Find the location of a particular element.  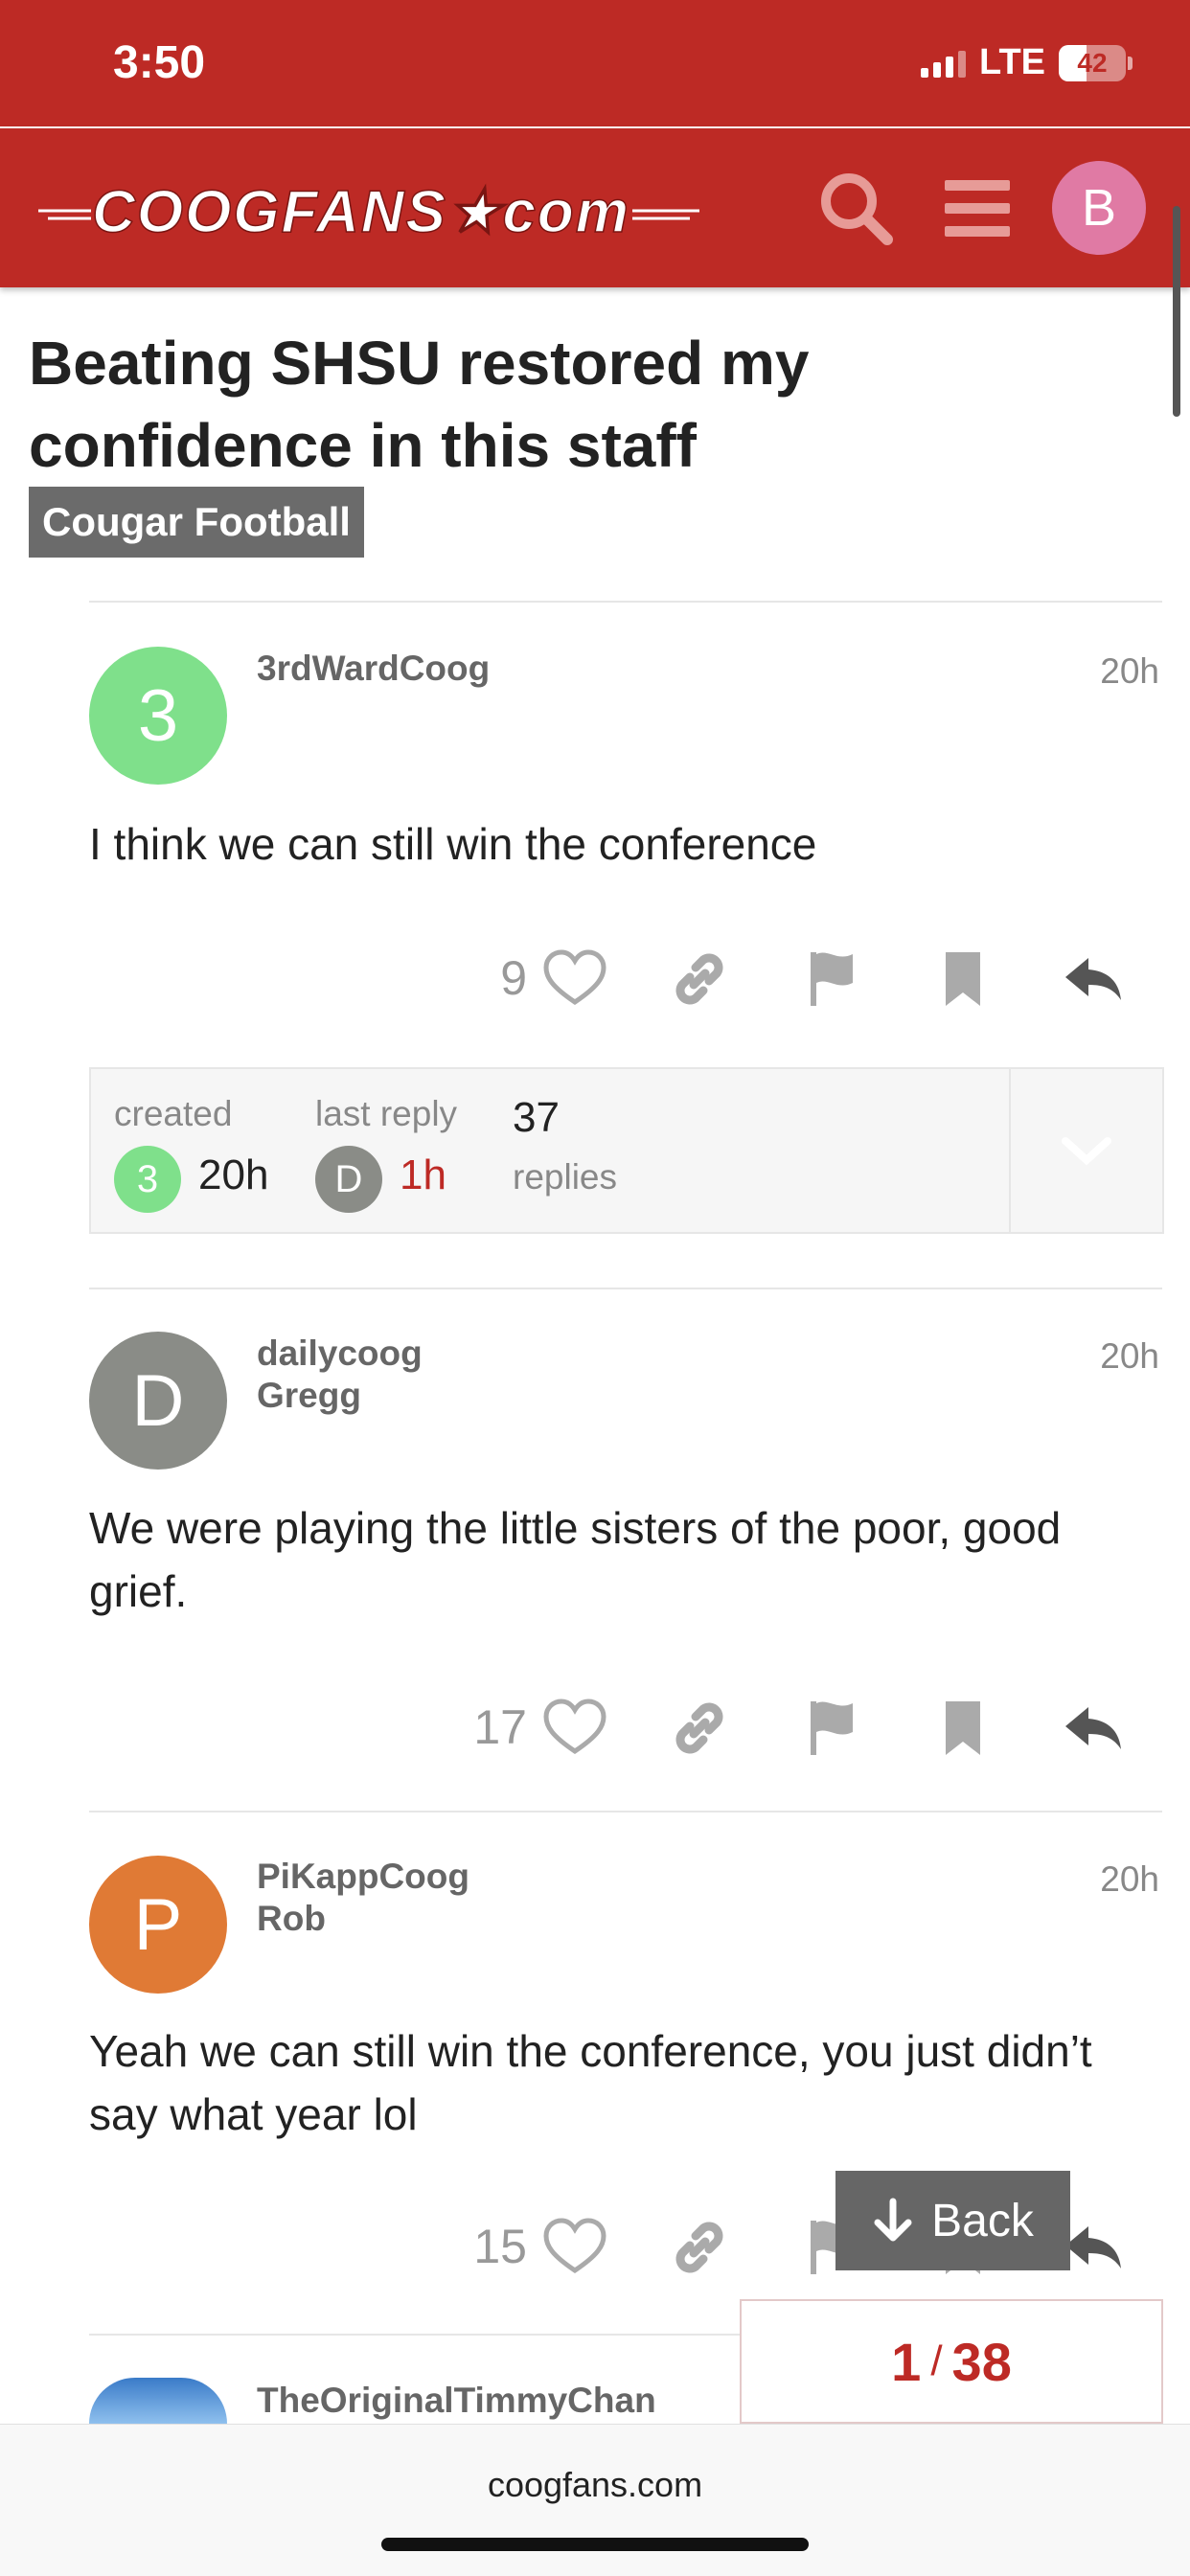

site-header: COOGFANS★com B is located at coordinates (595, 208).